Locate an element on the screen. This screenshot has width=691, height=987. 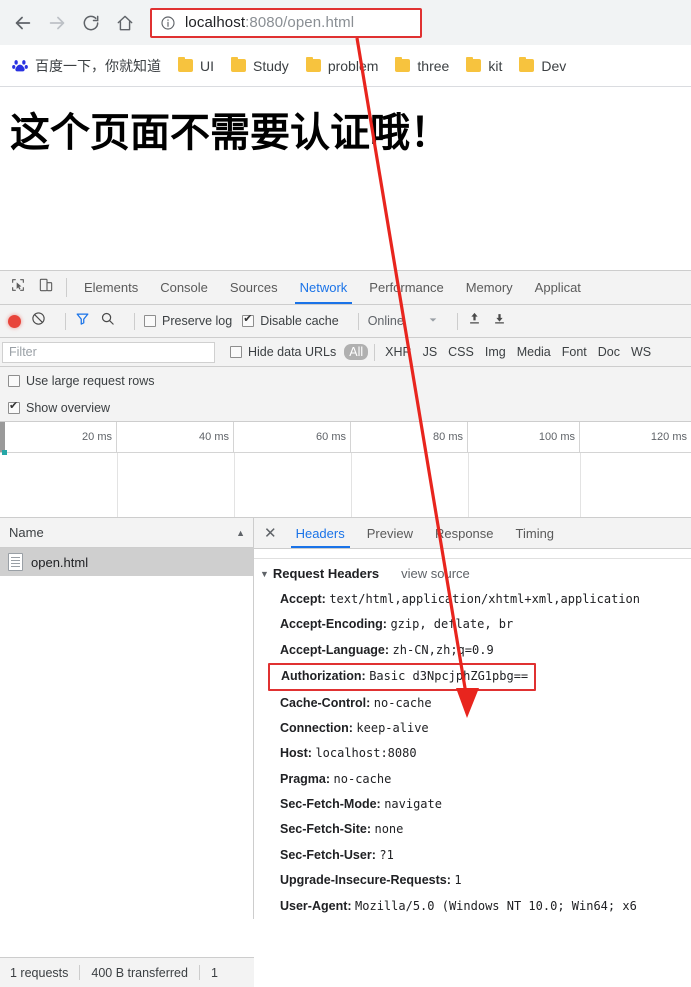
bookmark-label: kit is located at coordinates (495, 65).